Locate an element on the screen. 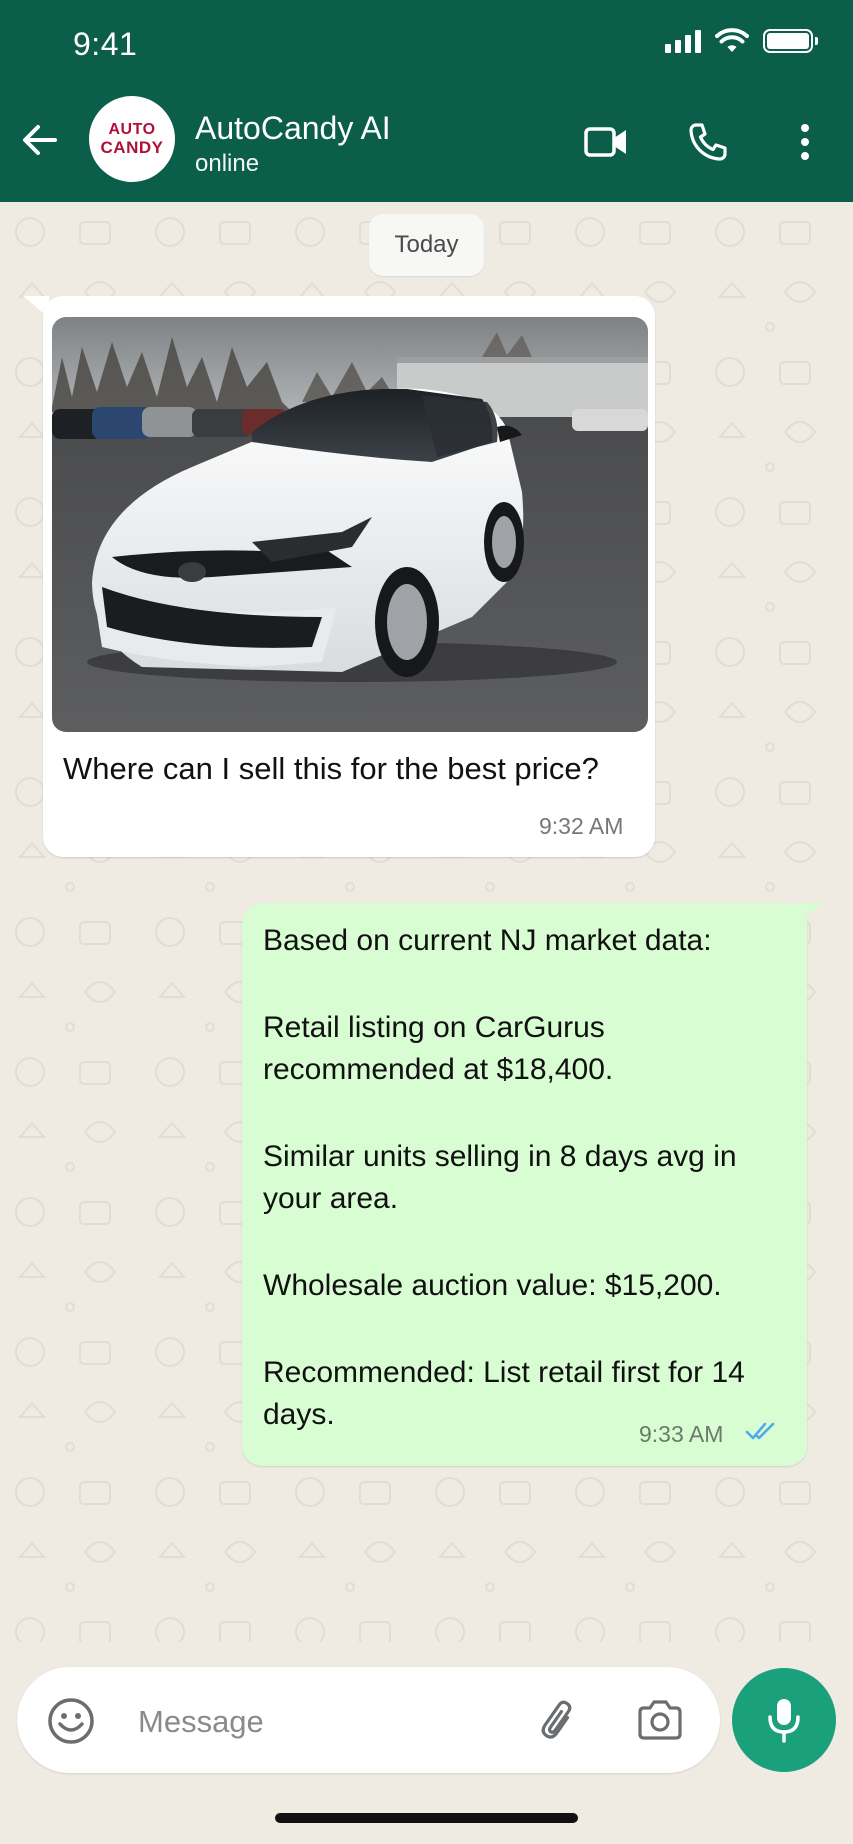 This screenshot has width=853, height=1844. video-call-icon is located at coordinates (605, 142).